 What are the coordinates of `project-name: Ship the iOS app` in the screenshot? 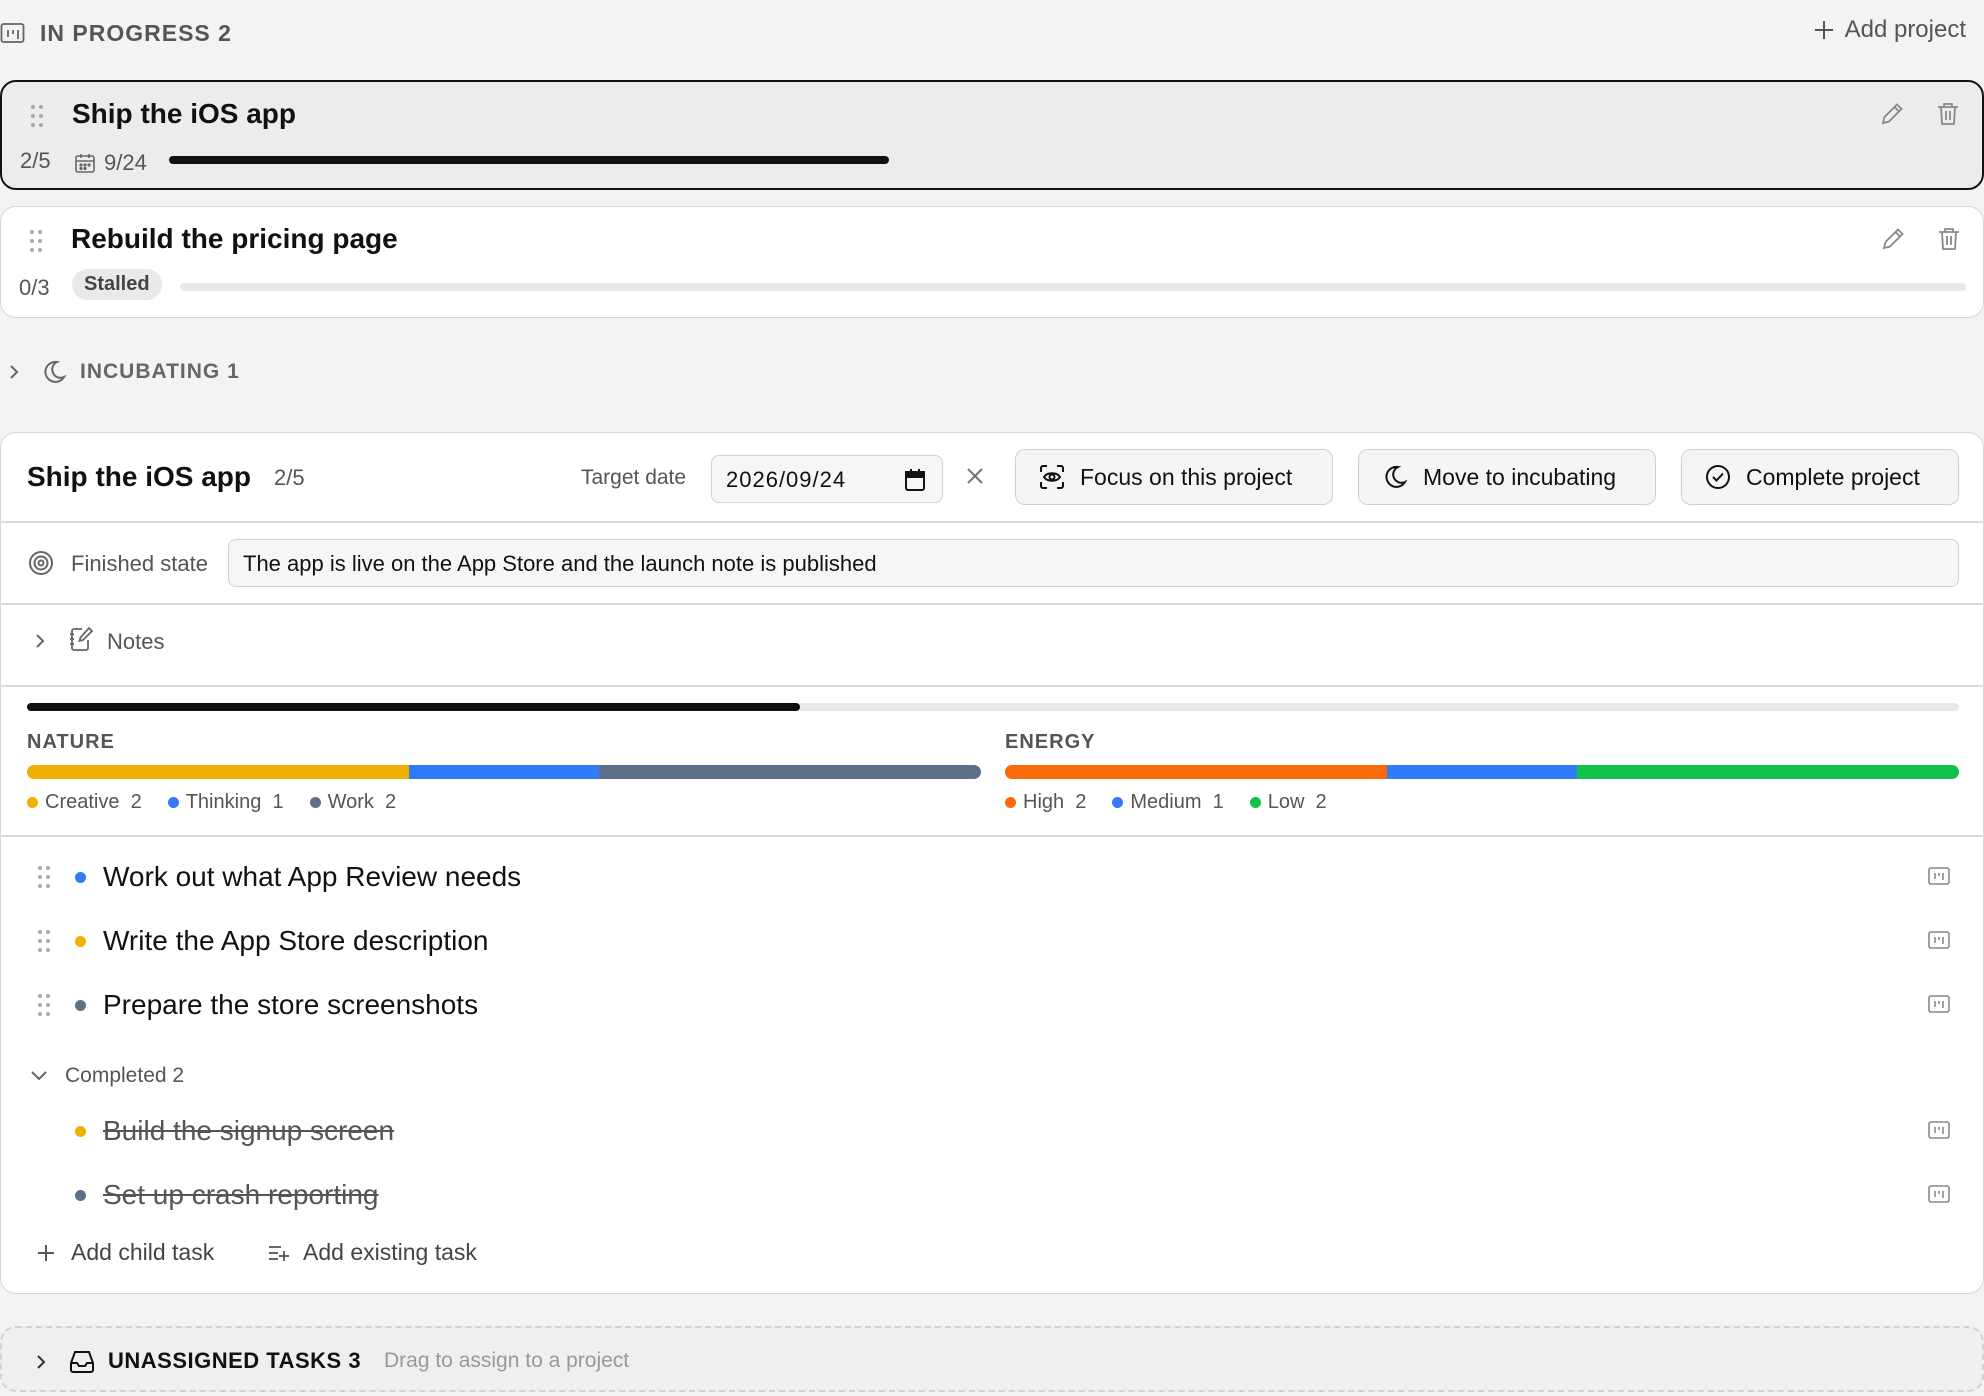 It's located at (184, 114).